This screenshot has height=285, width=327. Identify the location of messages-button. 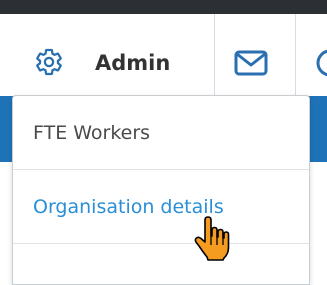
(261, 55).